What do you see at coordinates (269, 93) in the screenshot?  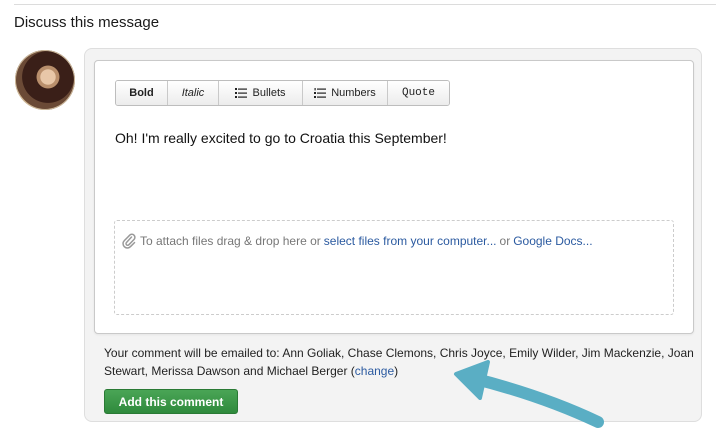 I see `bullets-label: Bullets` at bounding box center [269, 93].